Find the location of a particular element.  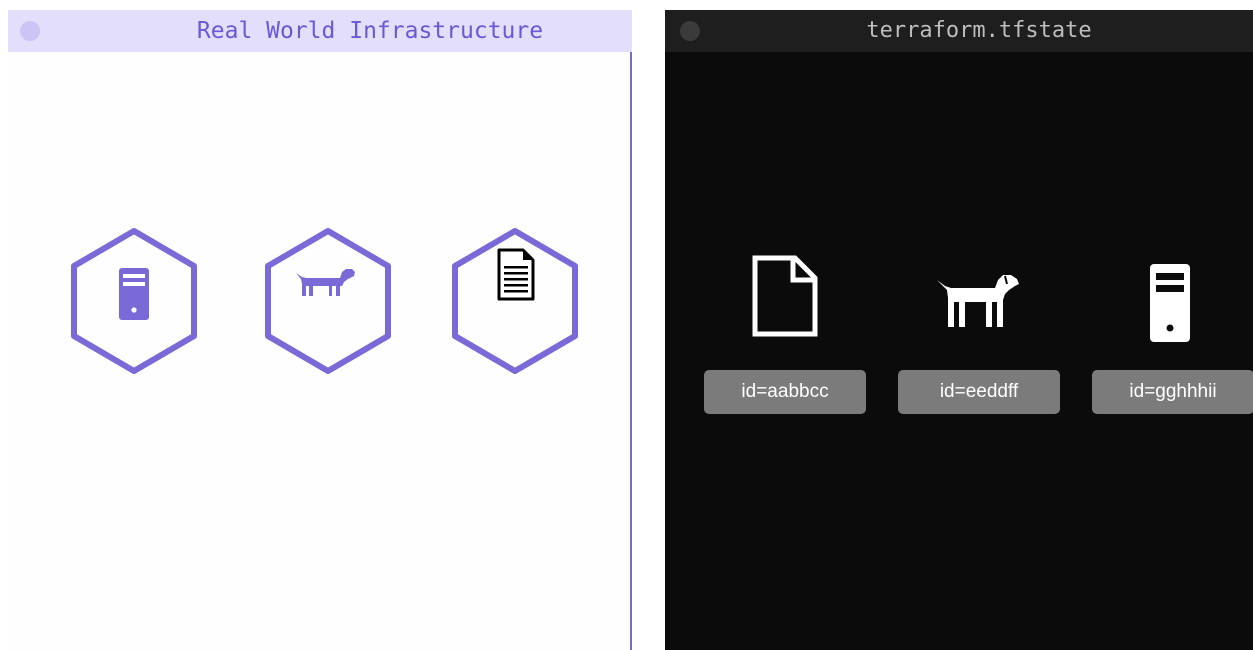

right-window-title: terraform.tfstate is located at coordinates (979, 30).